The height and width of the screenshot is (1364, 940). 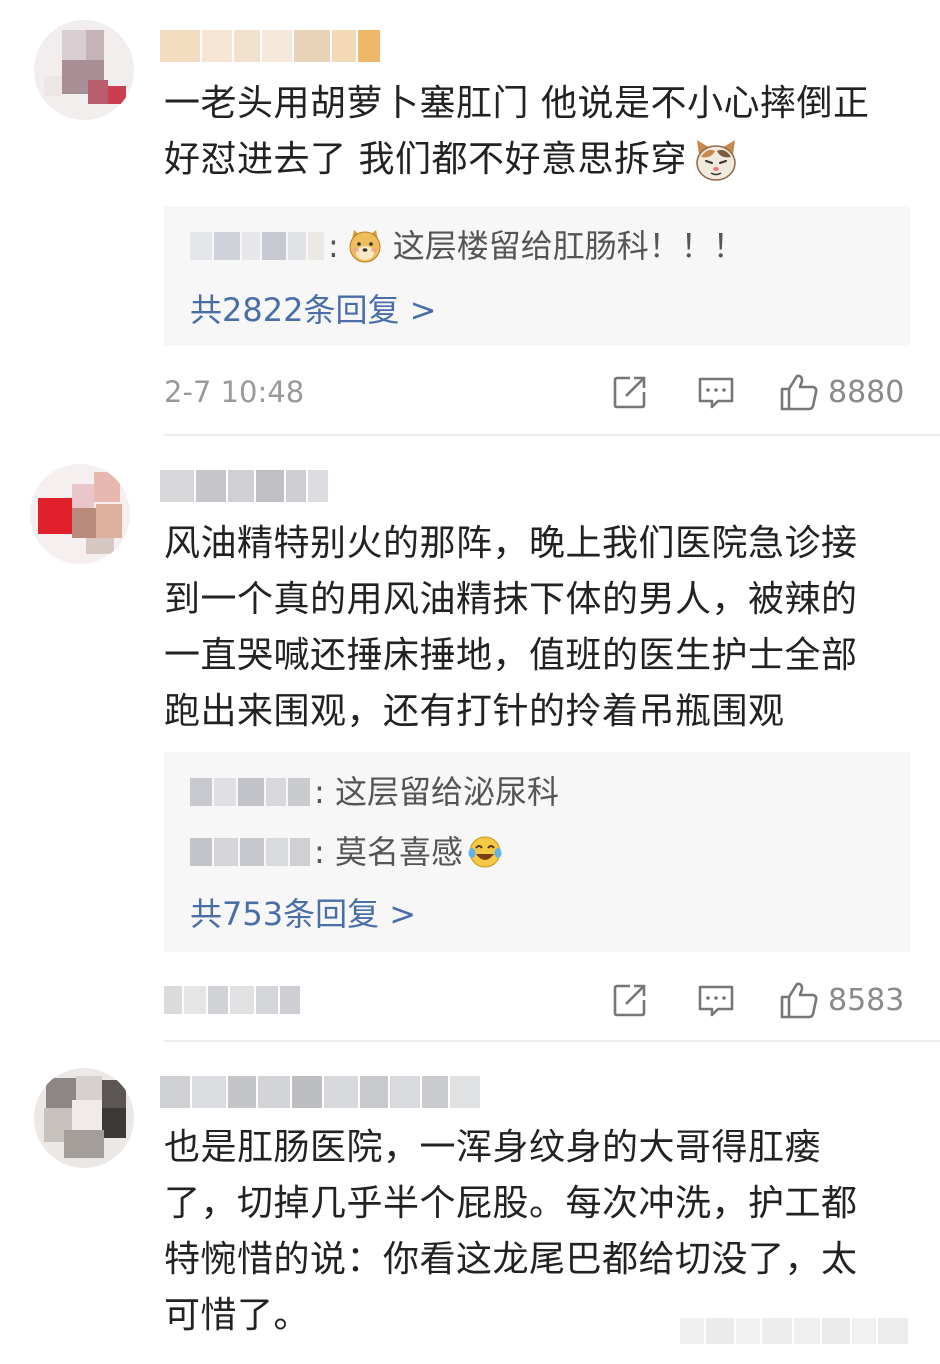 I want to click on timestamp-blurred, so click(x=232, y=1000).